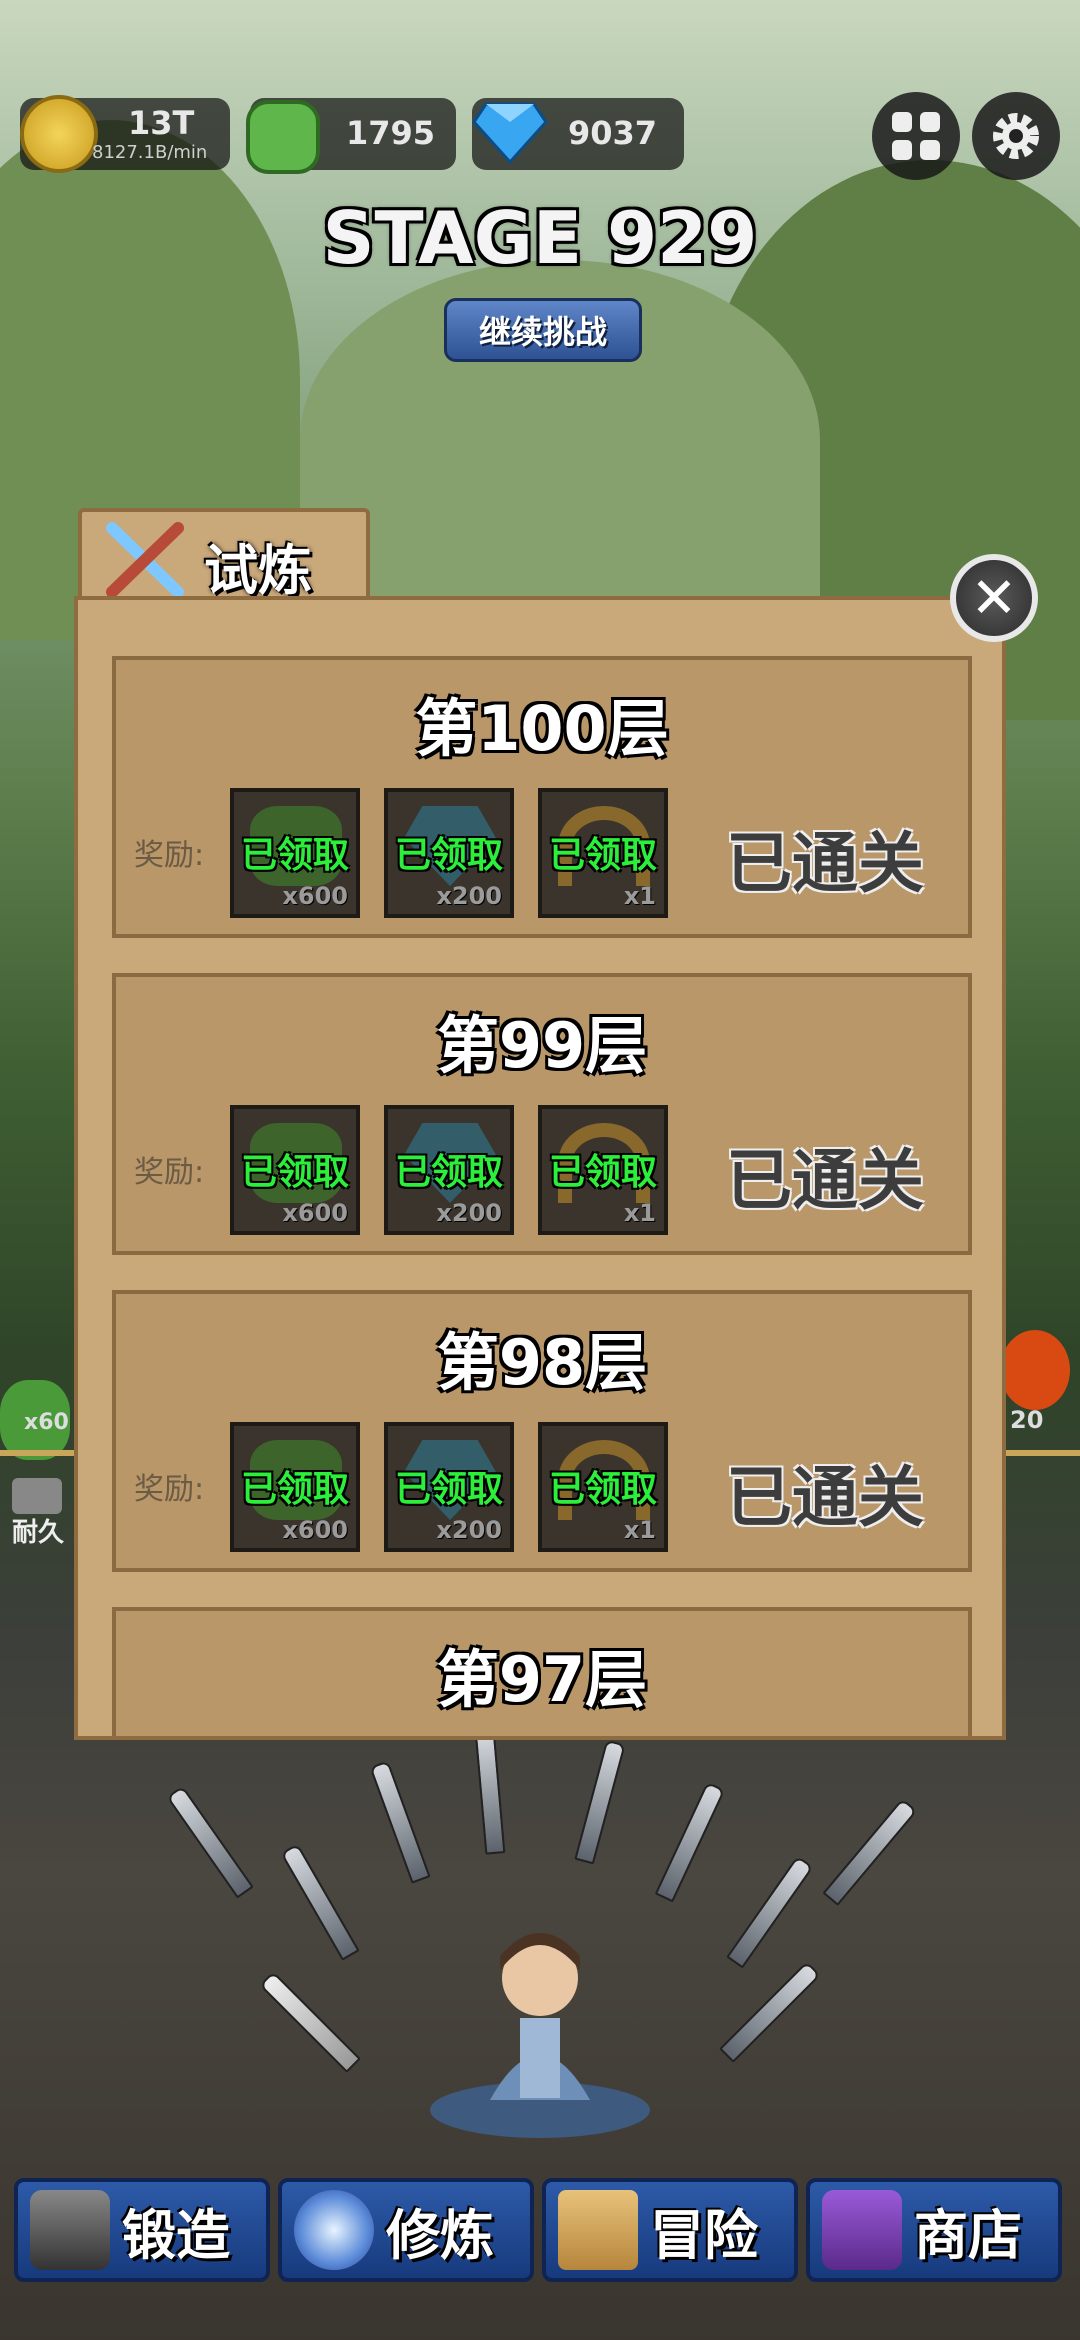 This screenshot has height=2340, width=1080. Describe the element at coordinates (334, 2230) in the screenshot. I see `spirit-orb-icon` at that location.